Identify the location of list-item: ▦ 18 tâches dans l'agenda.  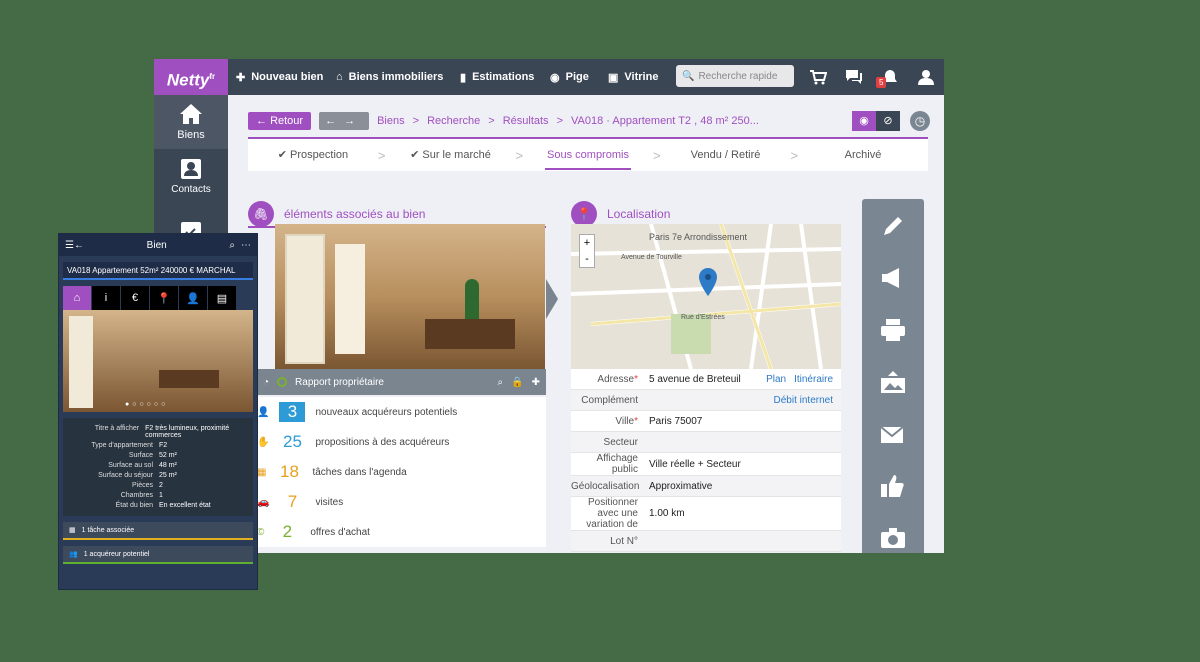
(401, 472).